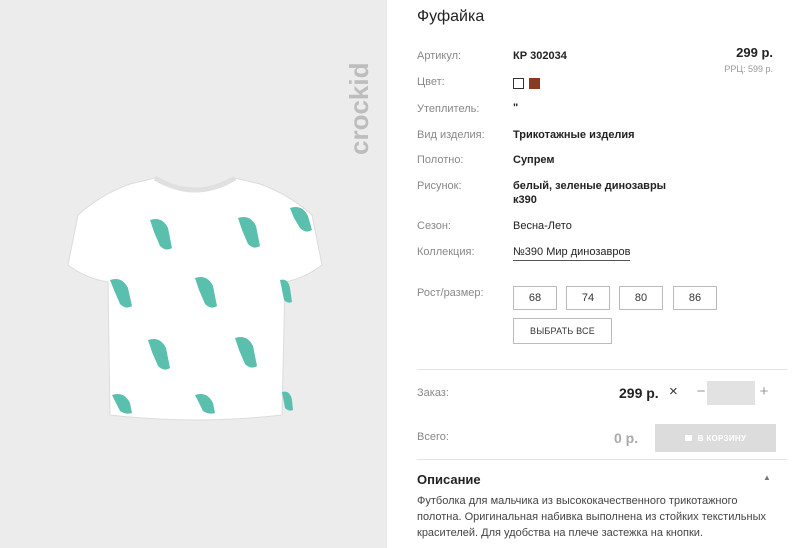  Describe the element at coordinates (450, 293) in the screenshot. I see `size-label: Рост/размер:` at that location.